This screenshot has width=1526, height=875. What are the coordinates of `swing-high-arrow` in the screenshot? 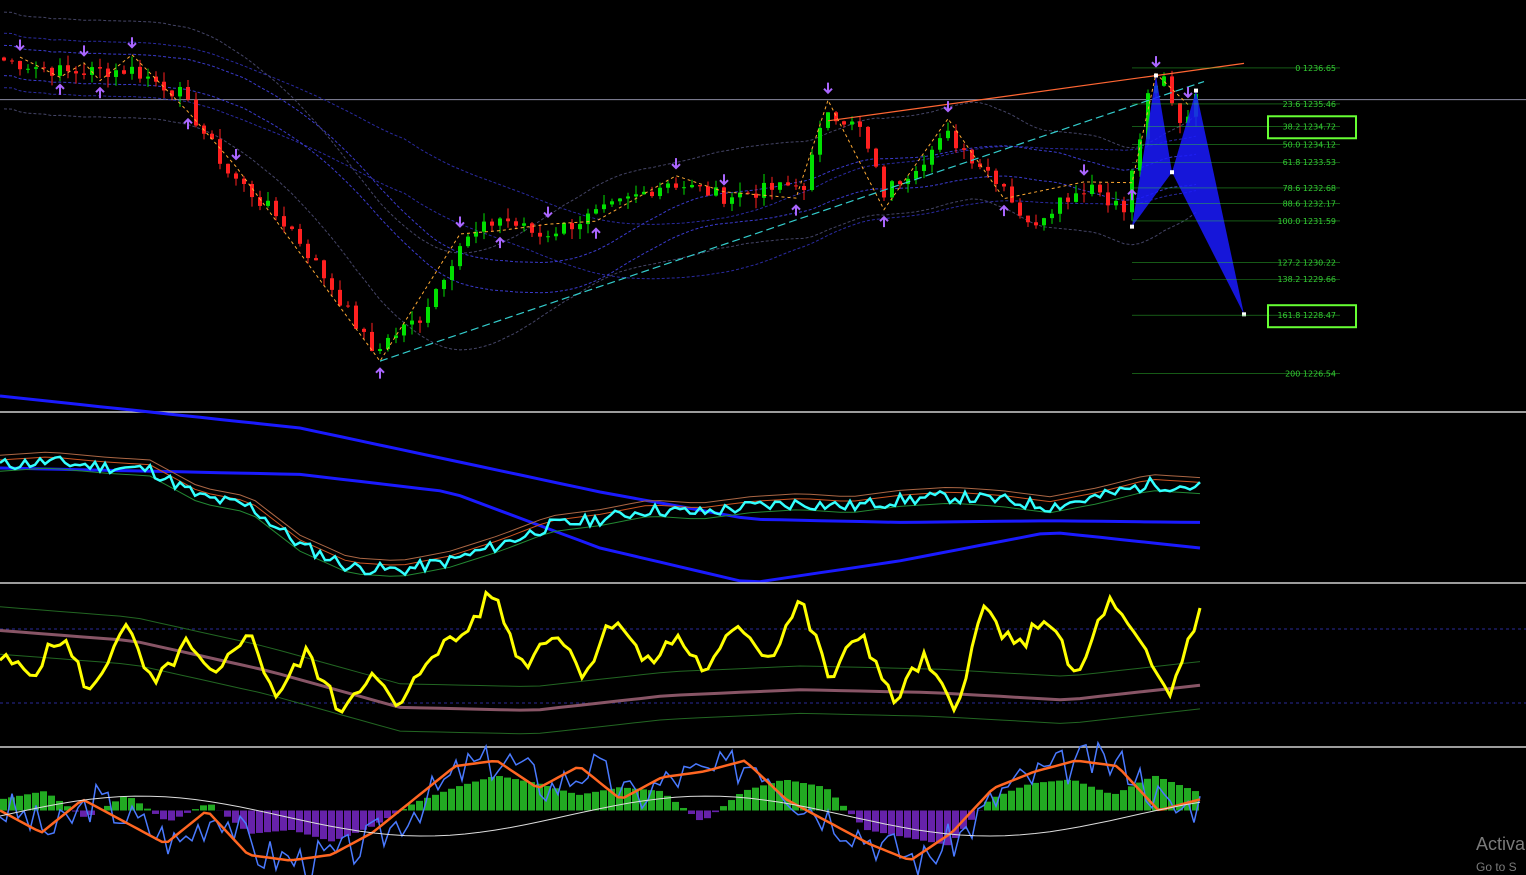 It's located at (1084, 170).